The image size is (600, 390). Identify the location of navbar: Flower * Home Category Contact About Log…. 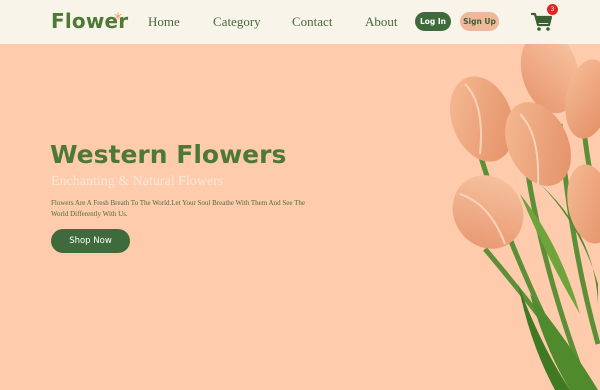
(300, 22).